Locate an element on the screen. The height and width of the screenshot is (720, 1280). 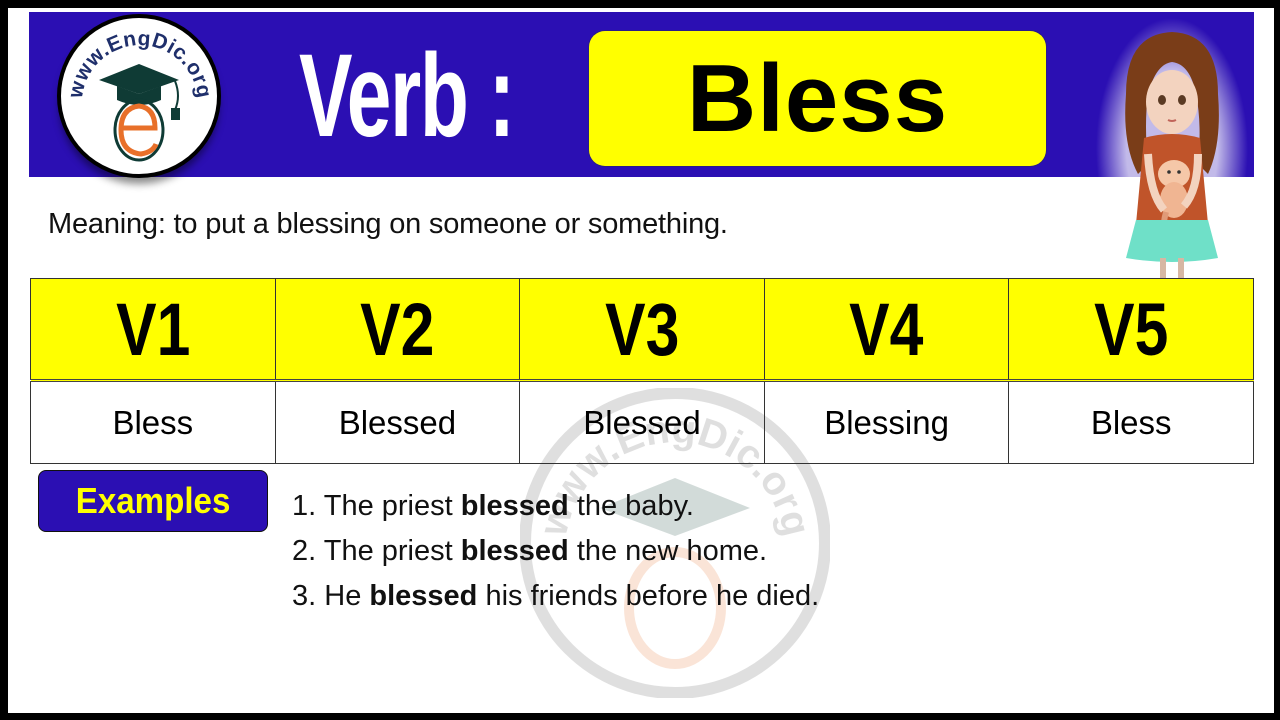
examples-badge-label: Examples is located at coordinates (153, 500).